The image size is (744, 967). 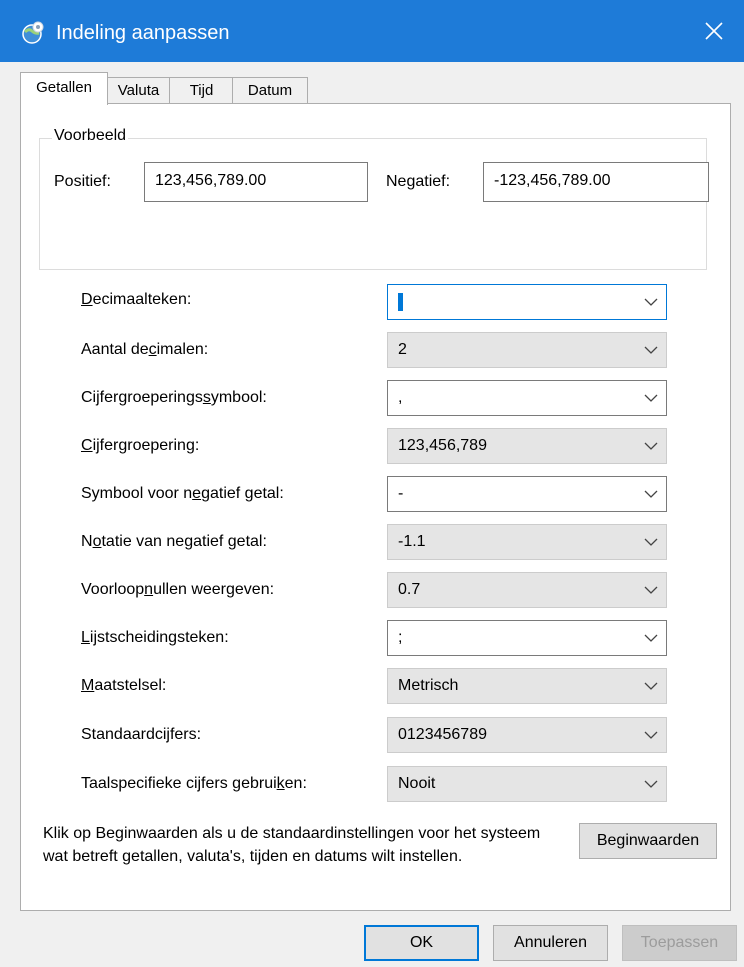 I want to click on negative-sign-combo: -, so click(x=527, y=494).